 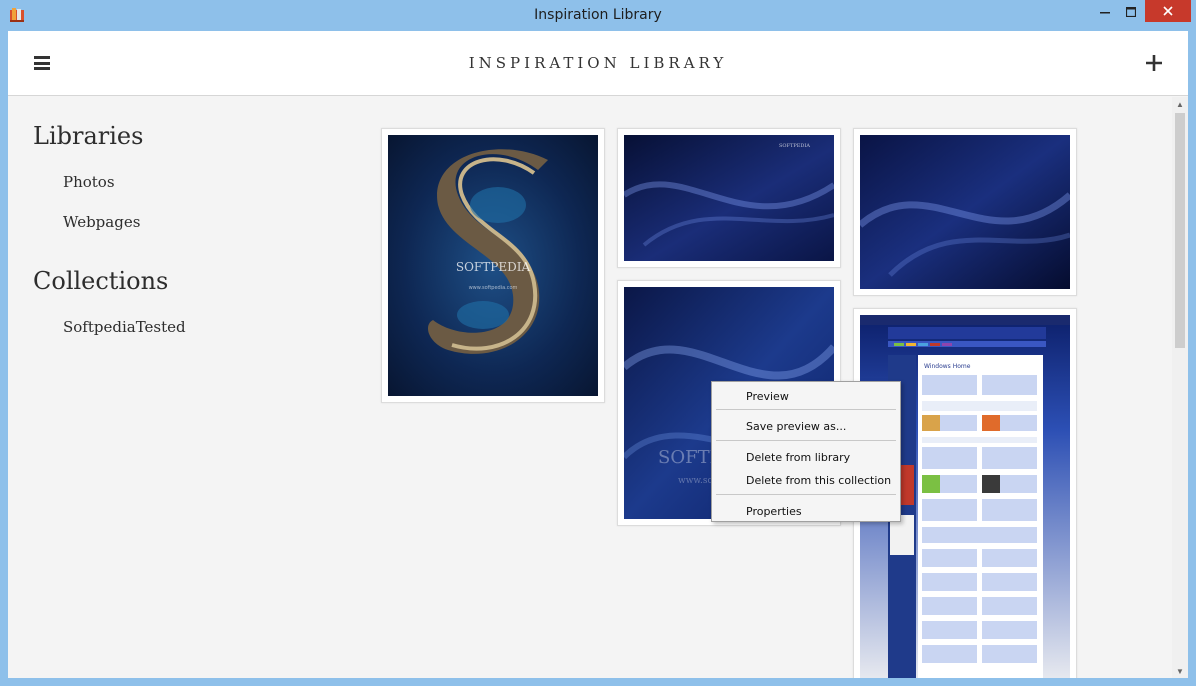 What do you see at coordinates (794, 146) in the screenshot?
I see `wallpaper-logo-1: SOFTPEDIA` at bounding box center [794, 146].